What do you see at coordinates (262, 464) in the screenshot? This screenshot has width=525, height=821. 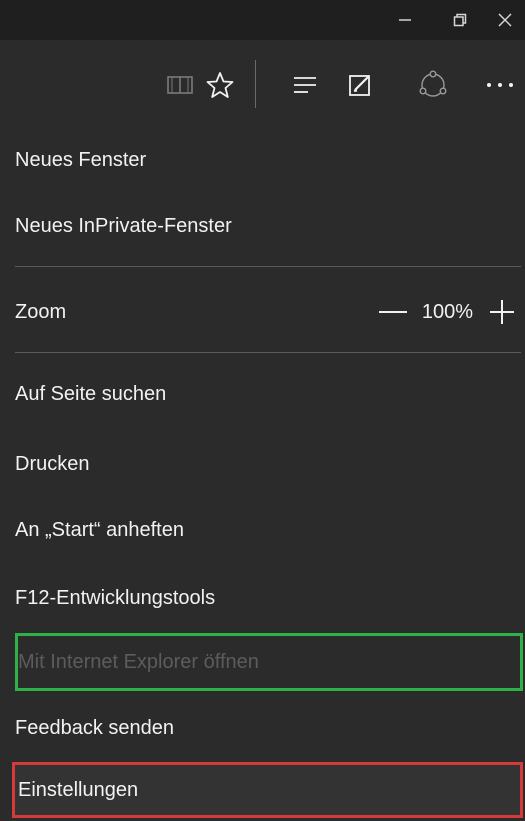 I see `menu-item-print: Drucken` at bounding box center [262, 464].